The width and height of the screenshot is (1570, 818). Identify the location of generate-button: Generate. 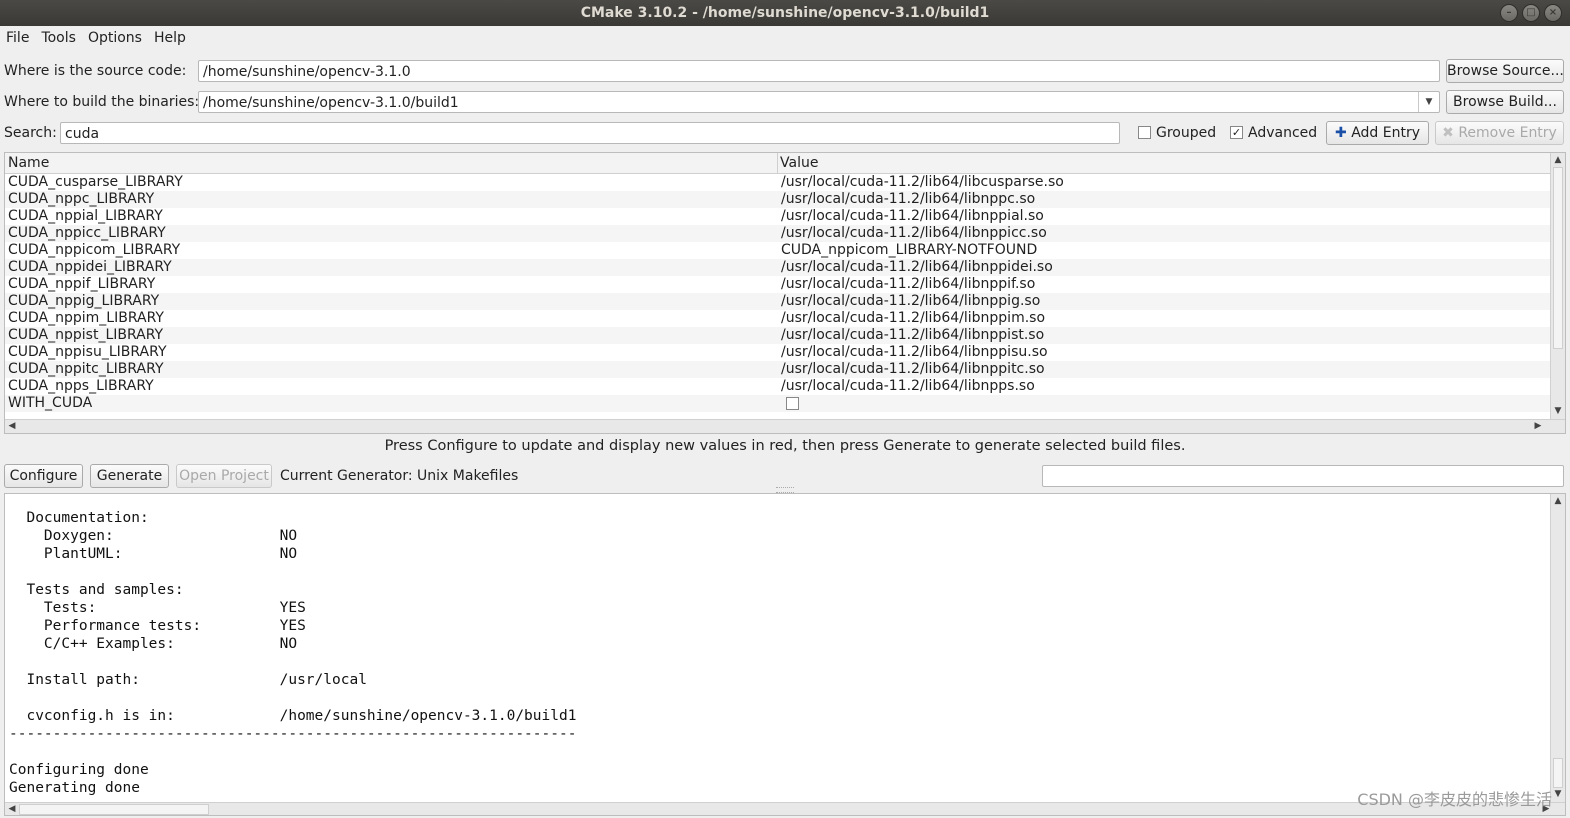
(129, 476).